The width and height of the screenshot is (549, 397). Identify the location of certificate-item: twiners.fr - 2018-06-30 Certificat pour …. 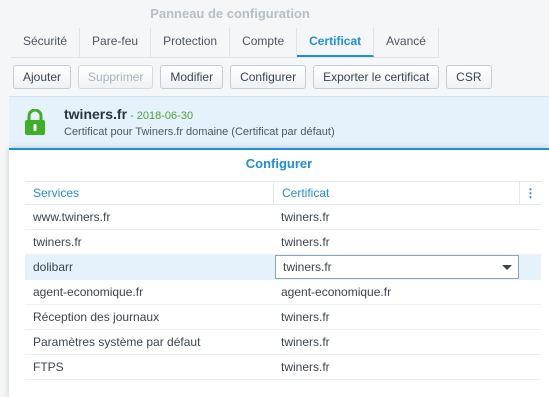
(279, 122).